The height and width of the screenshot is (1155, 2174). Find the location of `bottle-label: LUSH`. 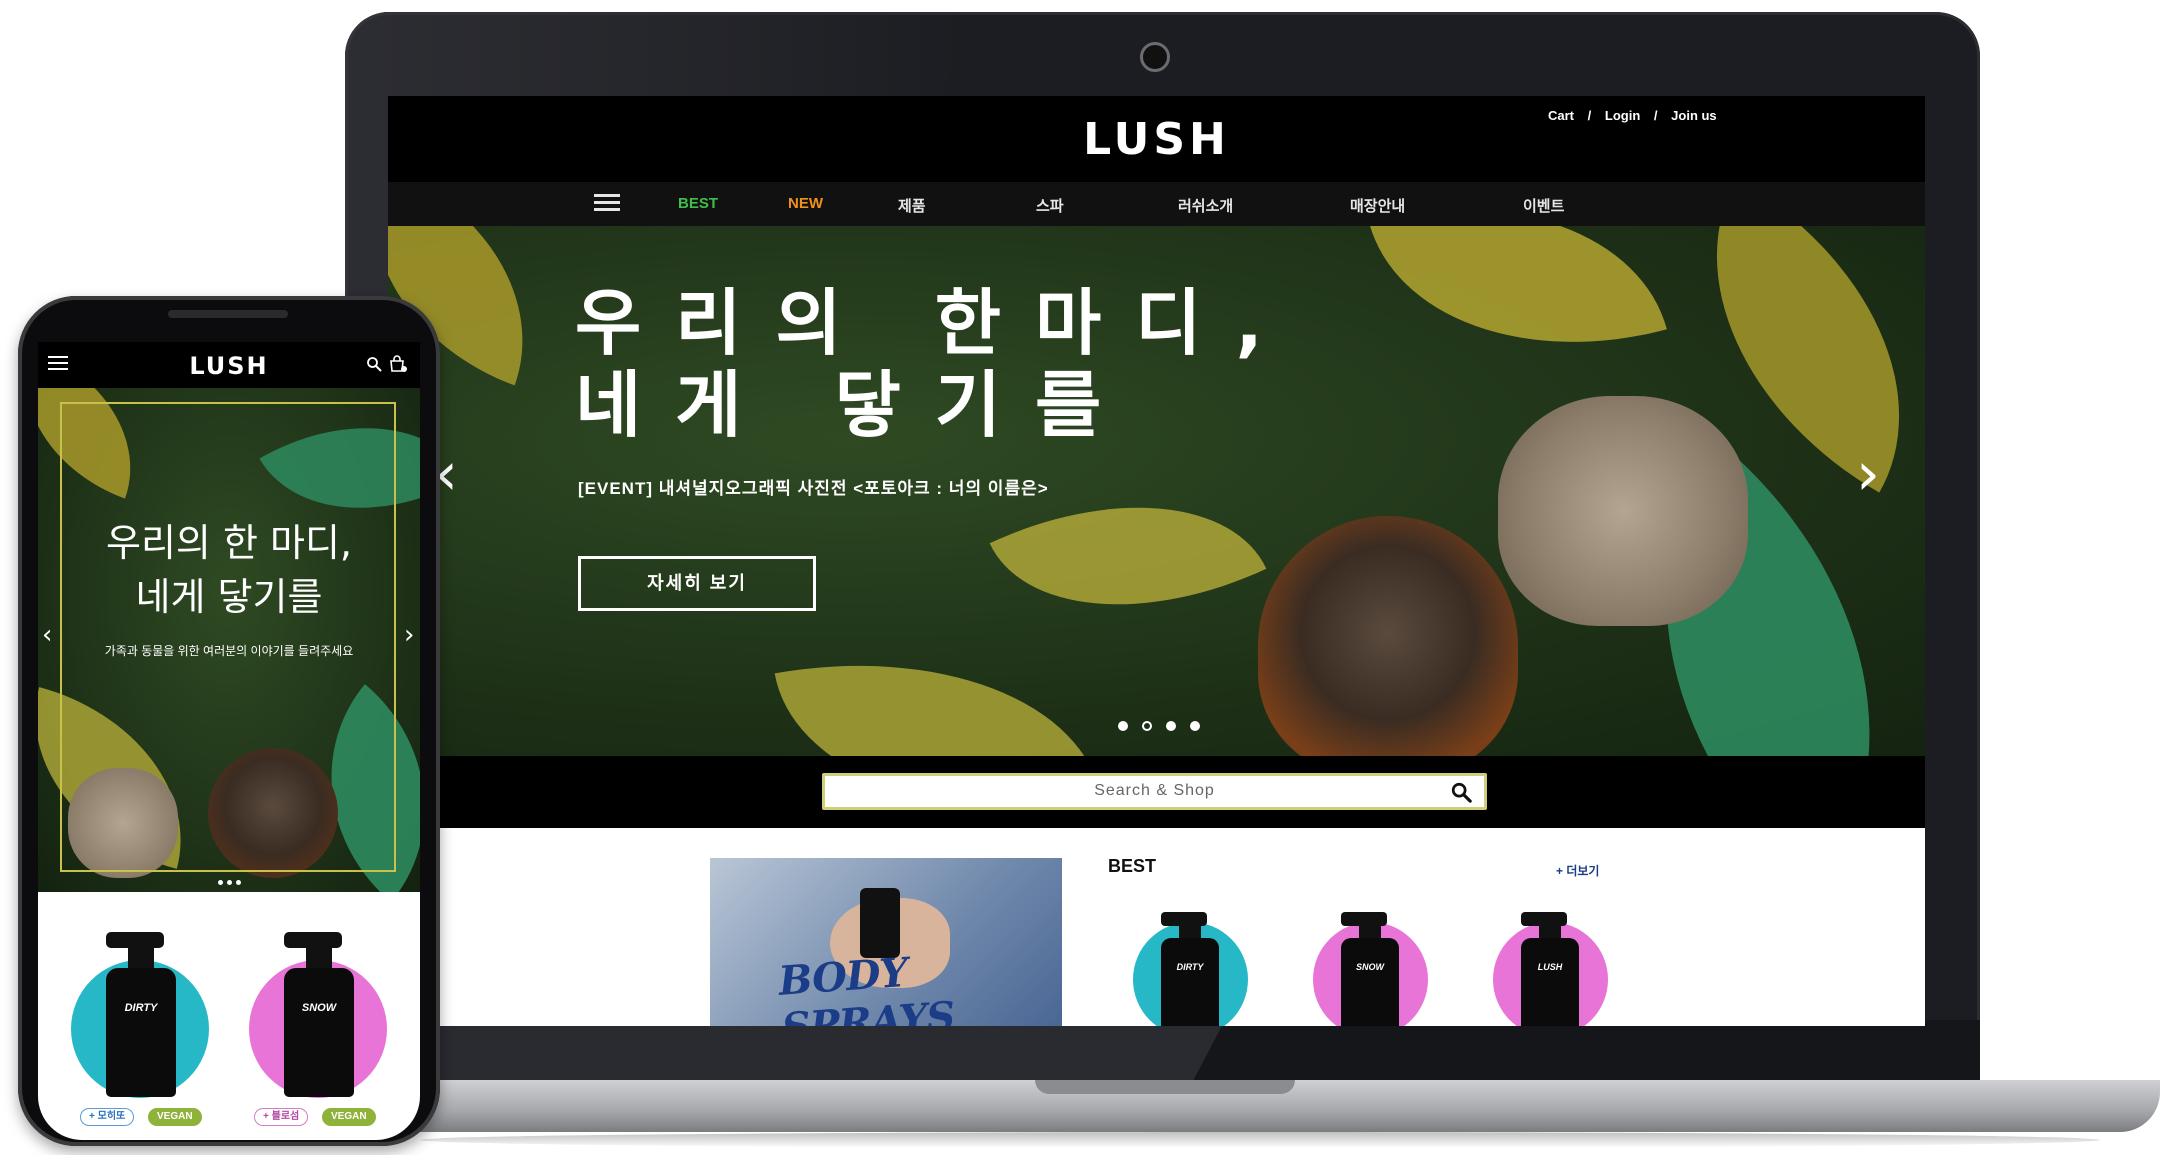

bottle-label: LUSH is located at coordinates (1550, 967).